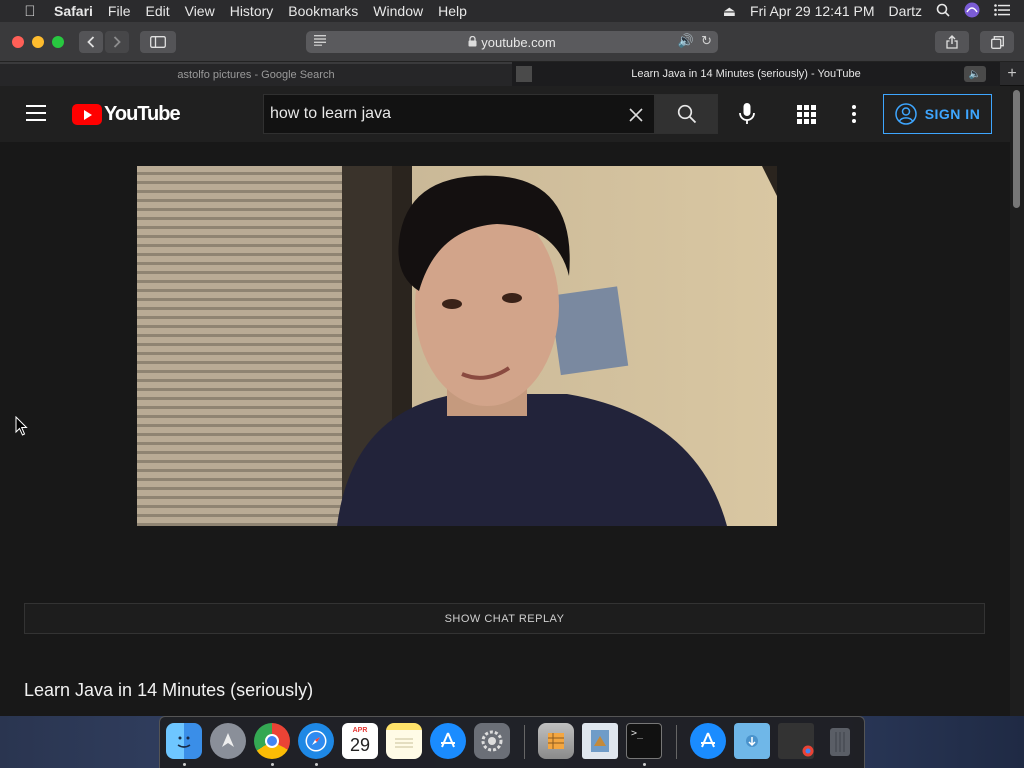 The width and height of the screenshot is (1024, 768). I want to click on apps-grid-icon, so click(806, 114).